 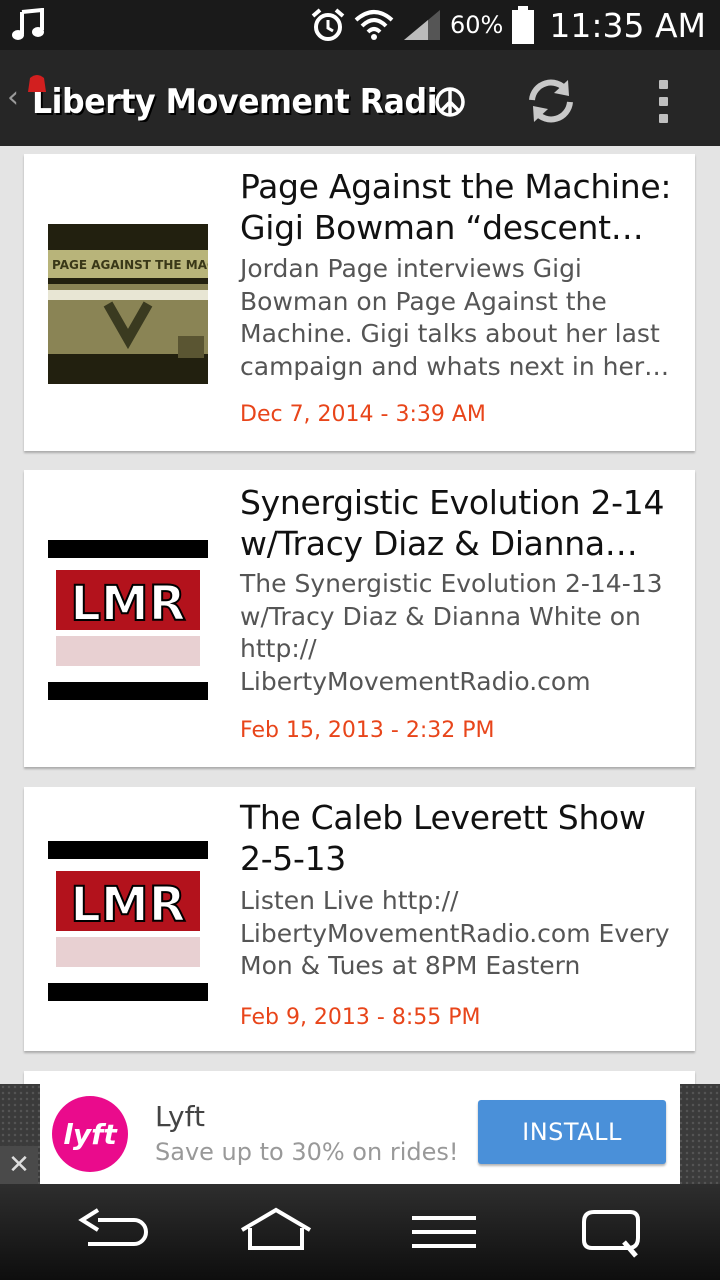 I want to click on chevron-left-icon: ‹, so click(x=13, y=97).